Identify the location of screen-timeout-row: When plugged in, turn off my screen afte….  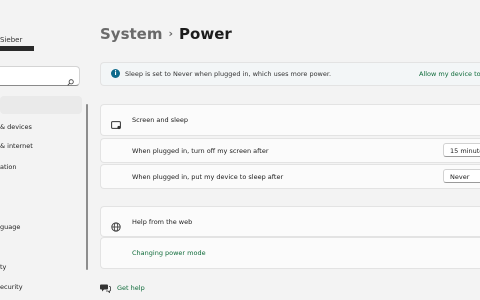
(290, 150).